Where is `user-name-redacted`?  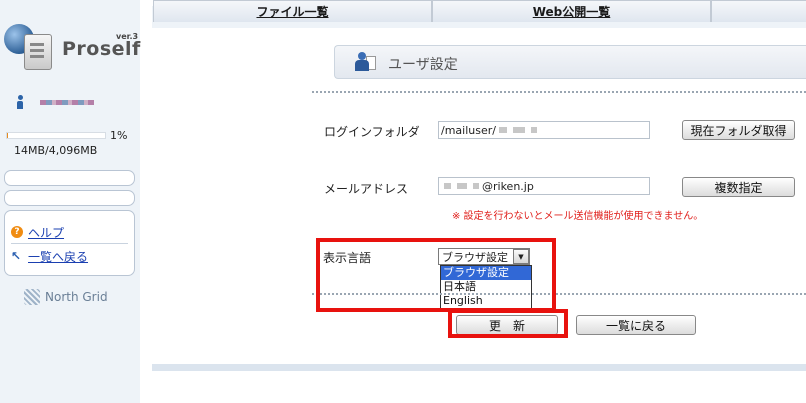
user-name-redacted is located at coordinates (67, 102).